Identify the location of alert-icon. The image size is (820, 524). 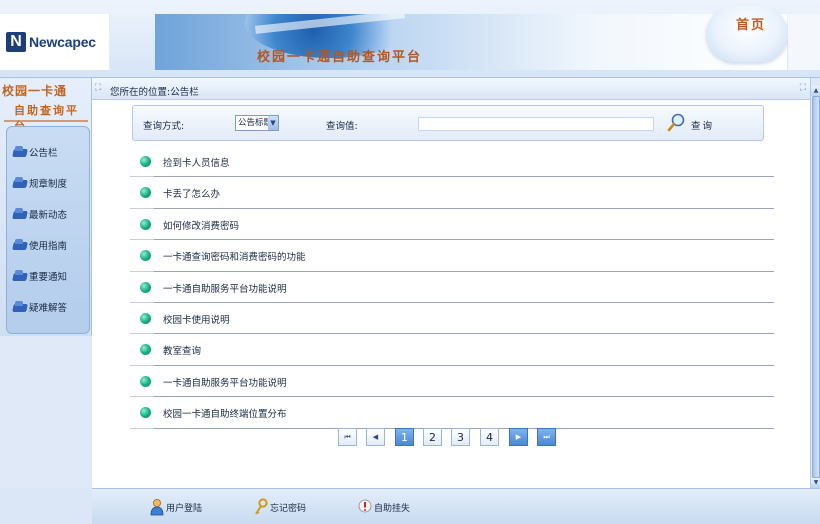
(365, 506).